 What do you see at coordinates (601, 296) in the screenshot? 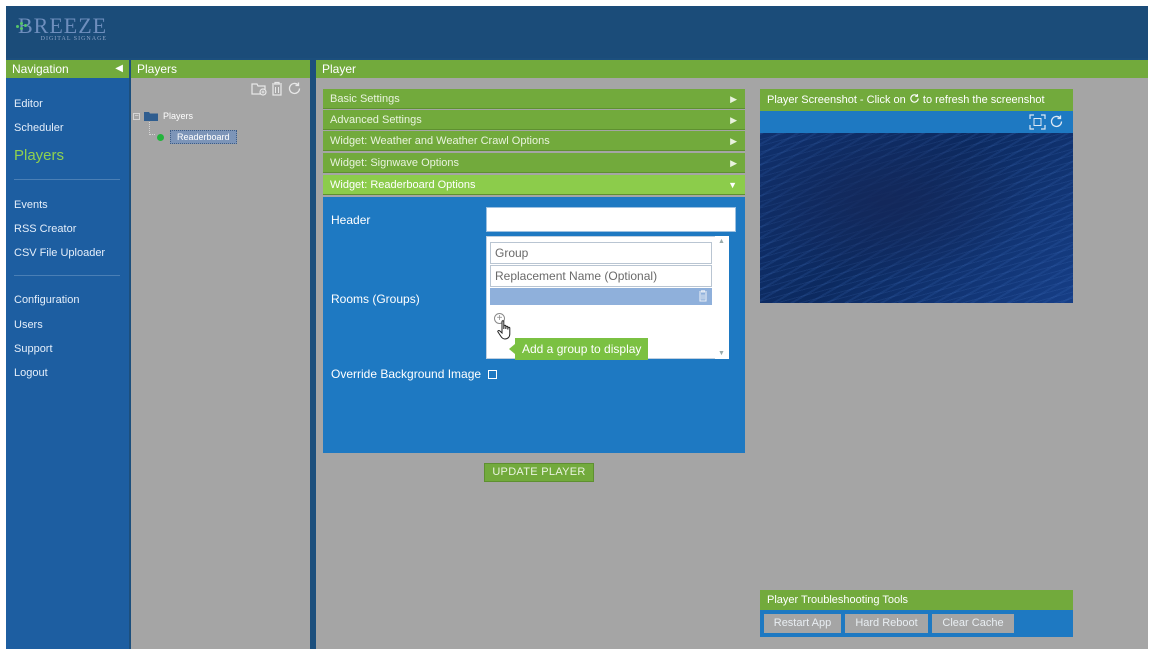
I see `room-row` at bounding box center [601, 296].